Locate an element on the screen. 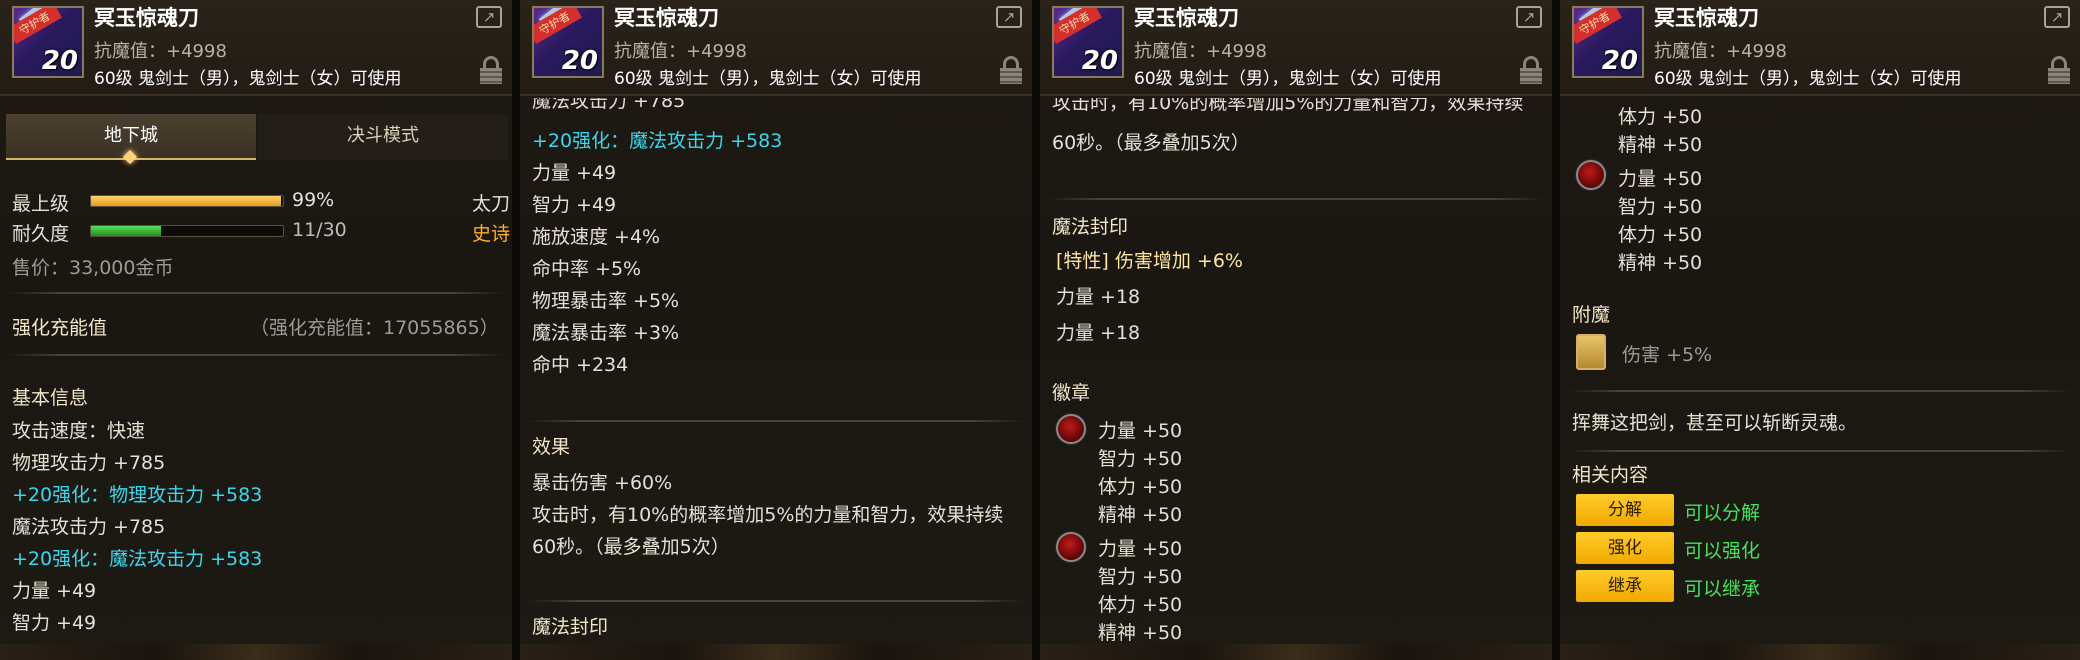  durability-label: 耐久度 is located at coordinates (41, 234).